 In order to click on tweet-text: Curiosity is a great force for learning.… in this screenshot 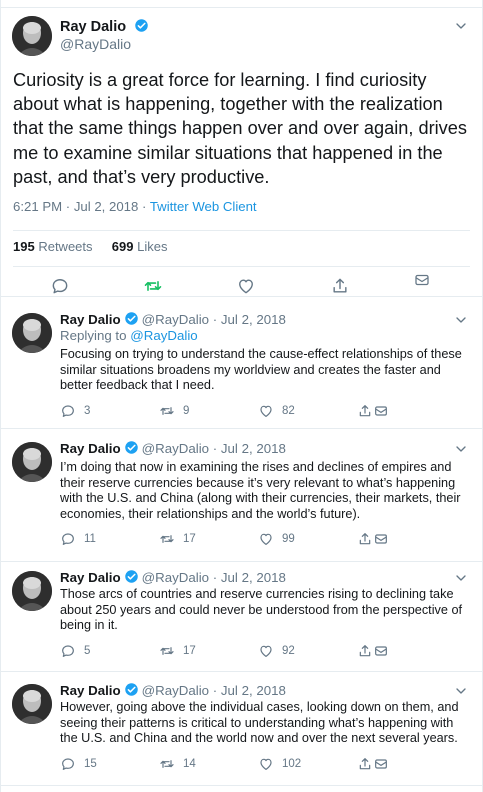, I will do `click(240, 128)`.